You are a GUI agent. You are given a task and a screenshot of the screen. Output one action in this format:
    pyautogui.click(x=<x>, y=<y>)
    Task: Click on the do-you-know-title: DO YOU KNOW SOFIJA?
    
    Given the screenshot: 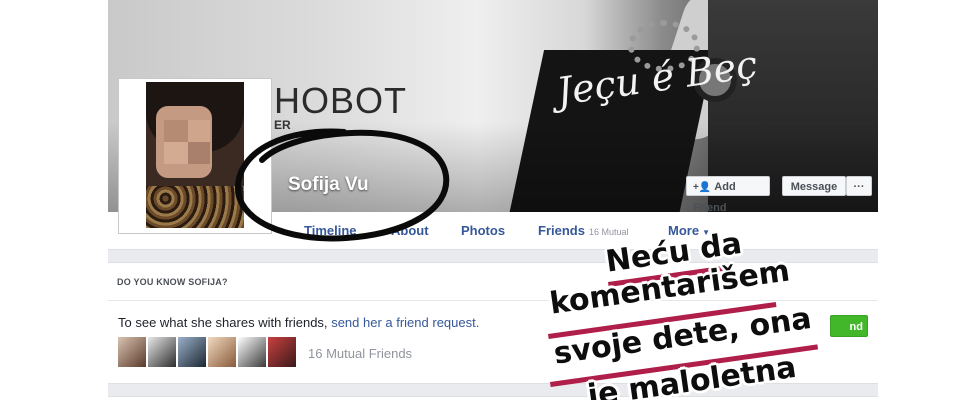 What is the action you would take?
    pyautogui.click(x=172, y=282)
    